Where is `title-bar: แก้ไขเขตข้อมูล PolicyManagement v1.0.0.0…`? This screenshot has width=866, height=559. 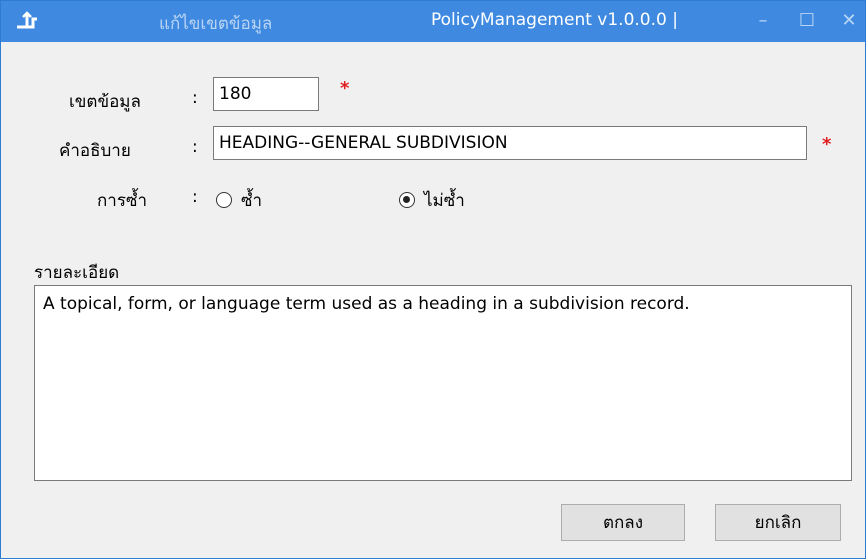
title-bar: แก้ไขเขตข้อมูล PolicyManagement v1.0.0.0… is located at coordinates (433, 21).